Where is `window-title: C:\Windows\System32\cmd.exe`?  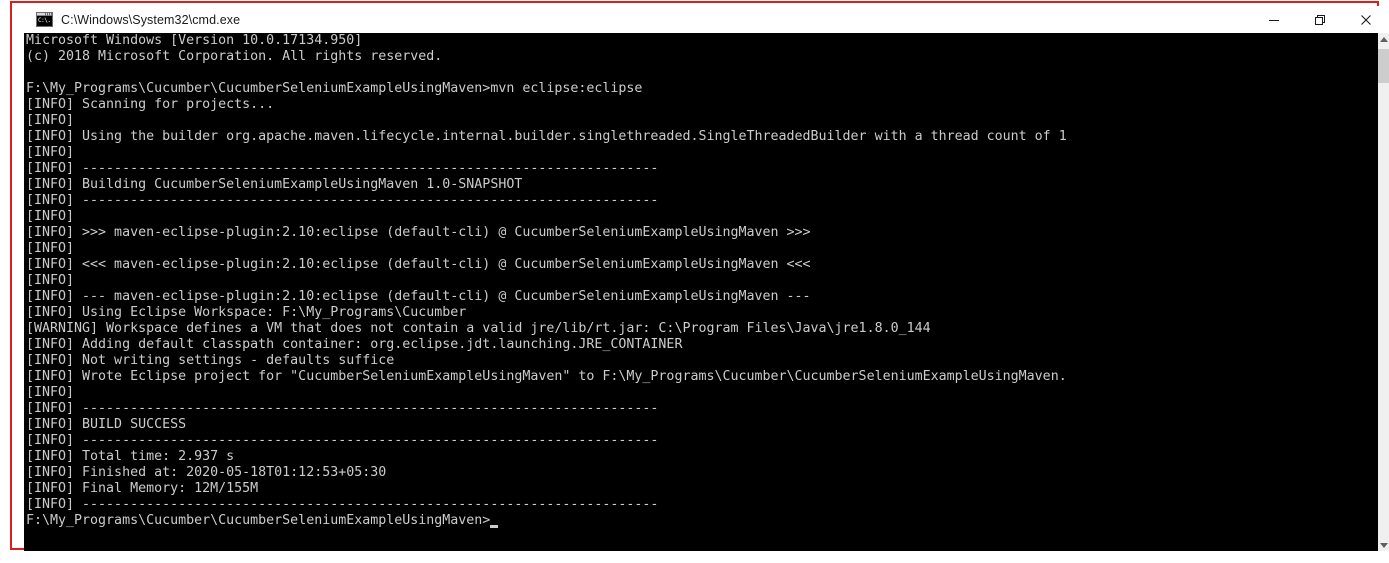 window-title: C:\Windows\System32\cmd.exe is located at coordinates (151, 19).